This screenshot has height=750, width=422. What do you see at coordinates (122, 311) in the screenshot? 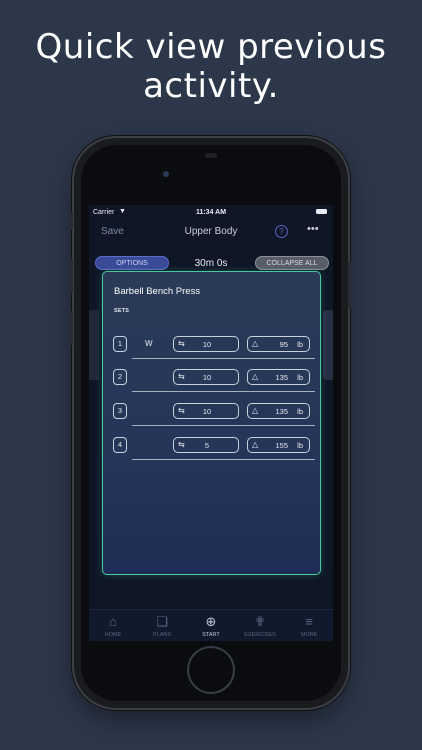
I see `sets-label: SETS` at bounding box center [122, 311].